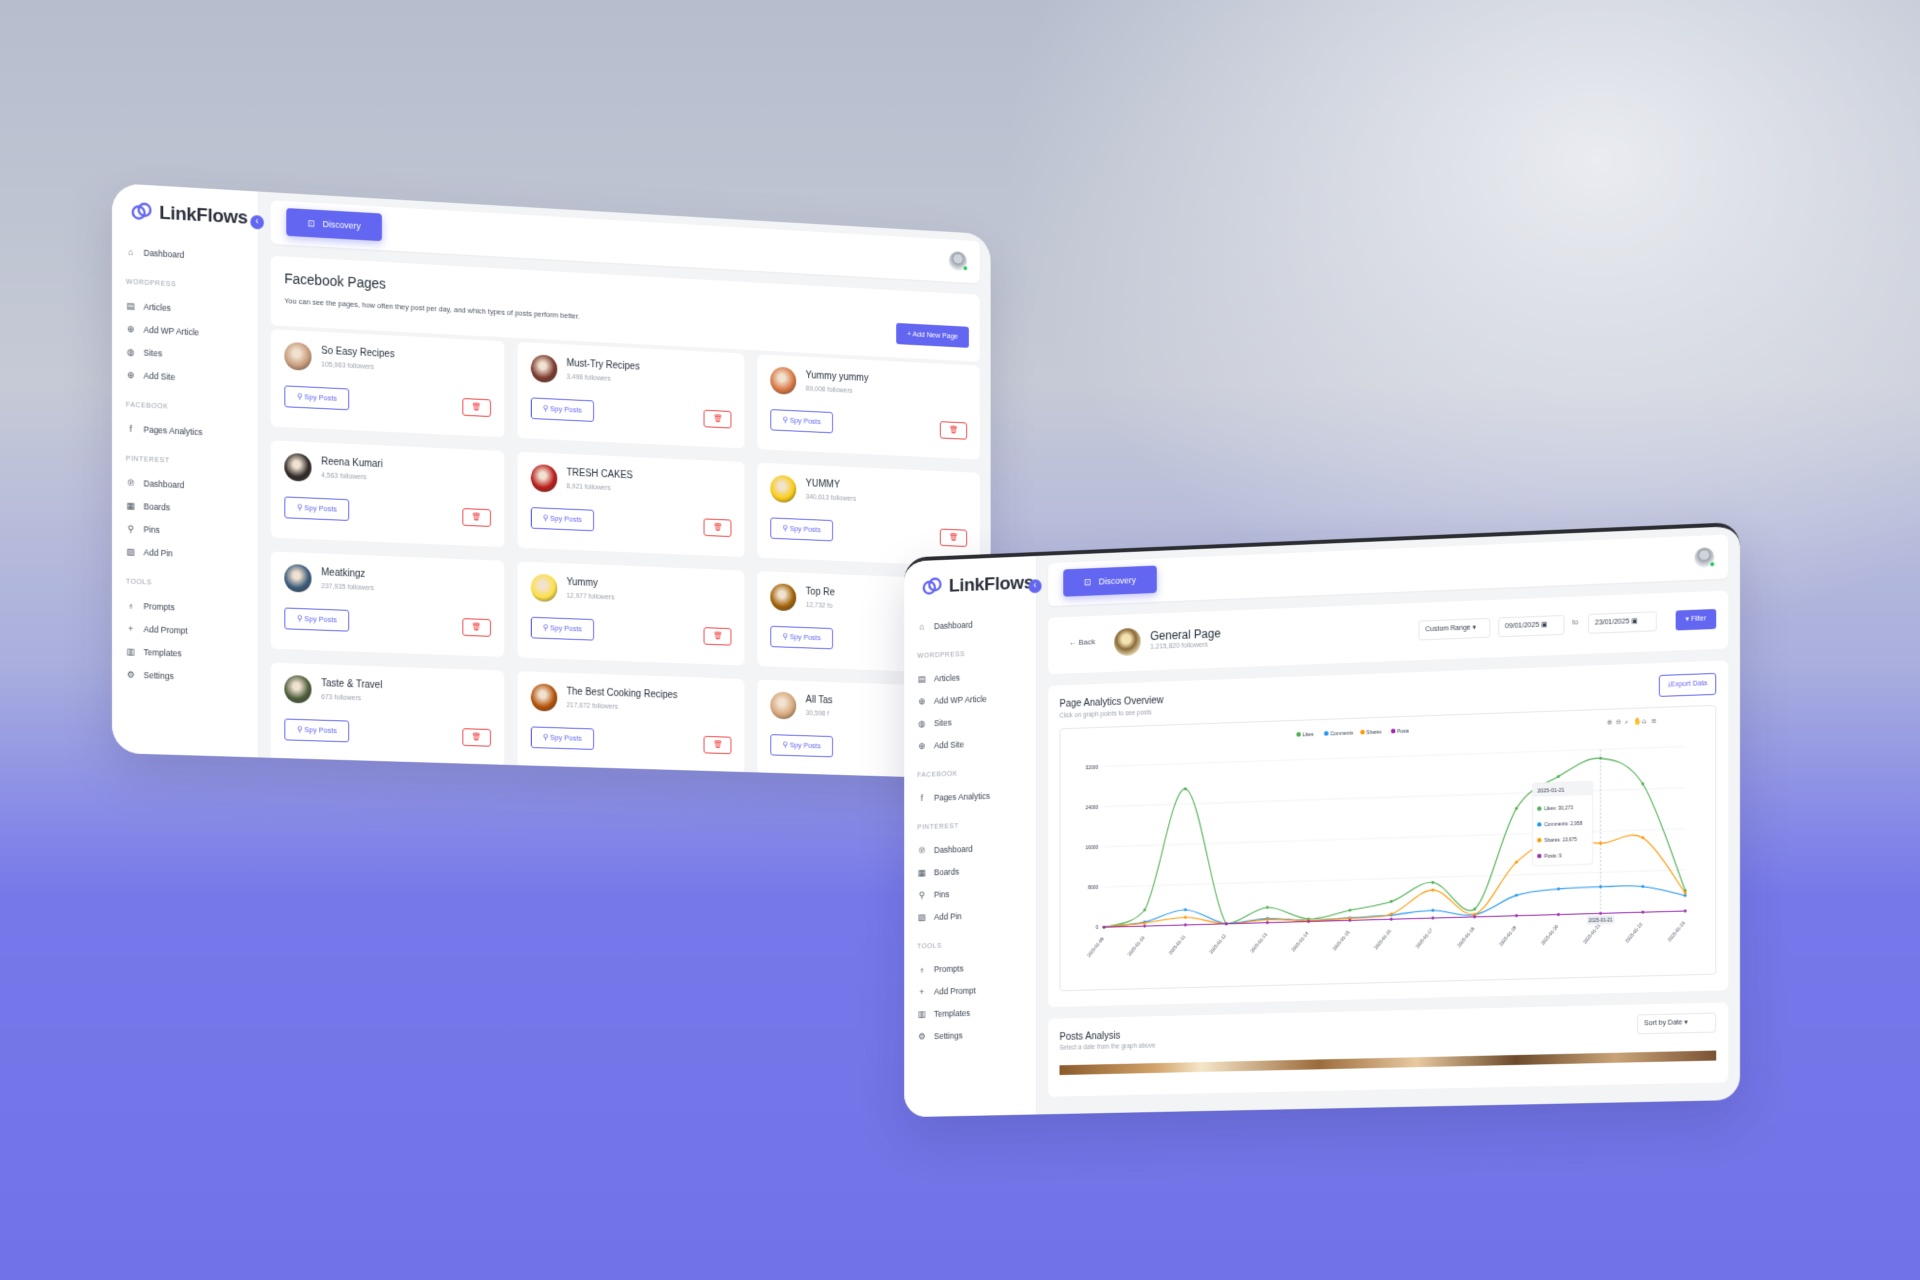 The image size is (1920, 1280). Describe the element at coordinates (976, 1012) in the screenshot. I see `sidebar-item-templates: ▥ Templates` at that location.